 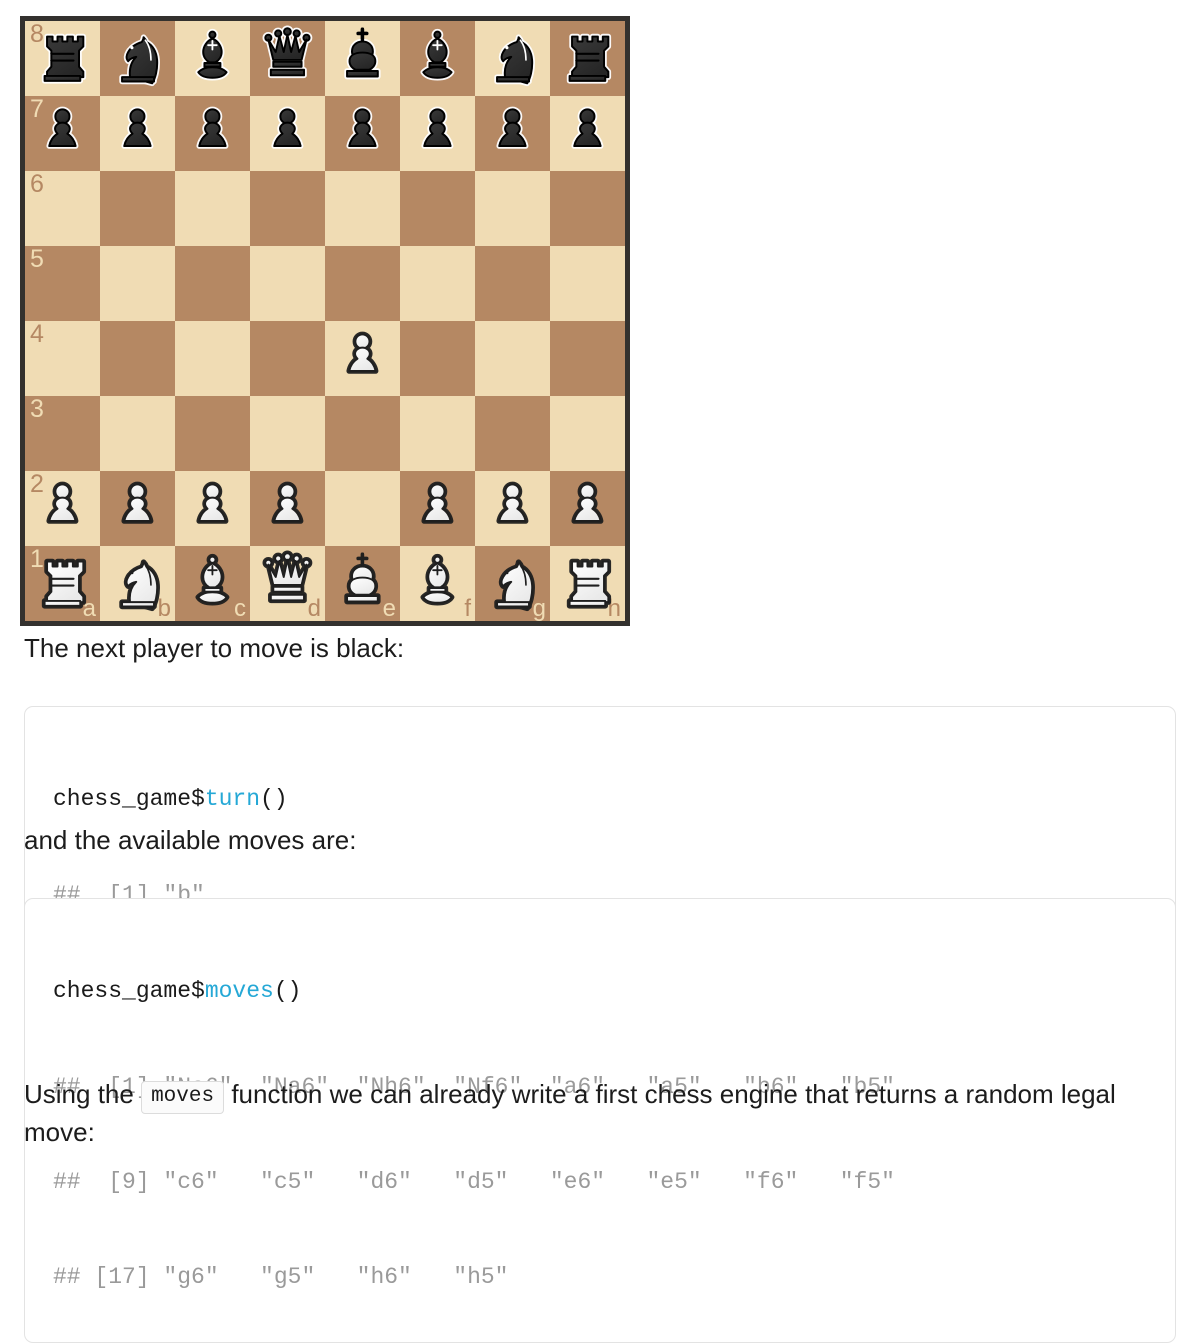 I want to click on board-square-a6: 6, so click(x=62, y=208).